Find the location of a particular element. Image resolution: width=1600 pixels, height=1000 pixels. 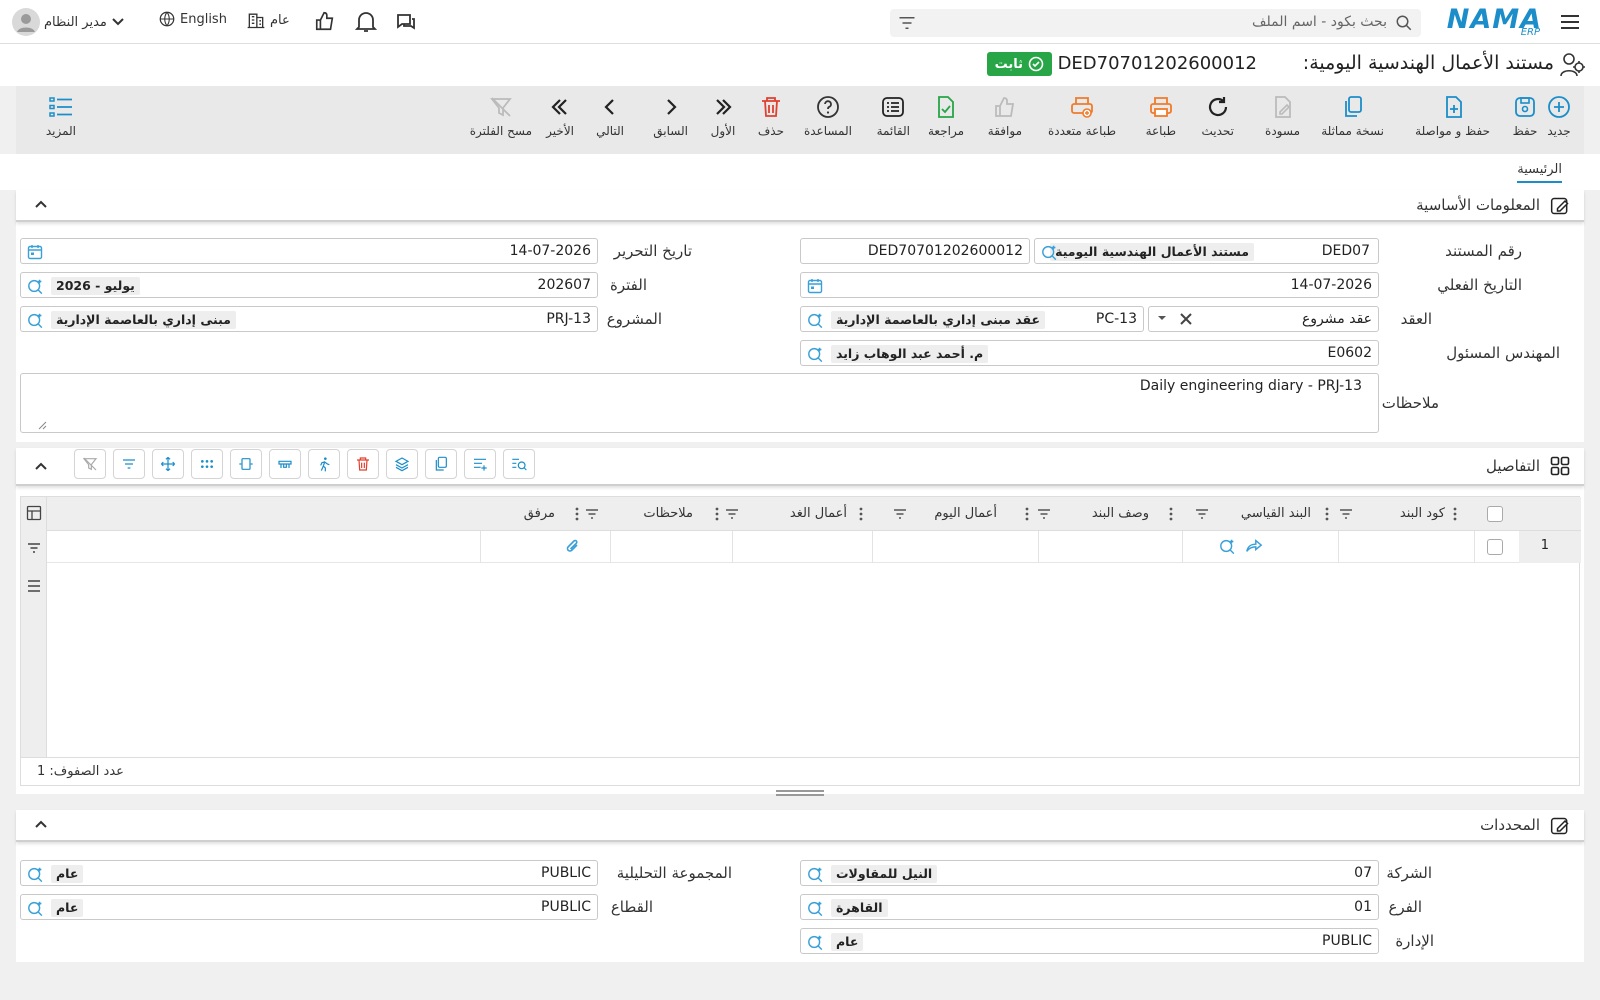

doc-number-field: DED70701202600012 is located at coordinates (915, 251).